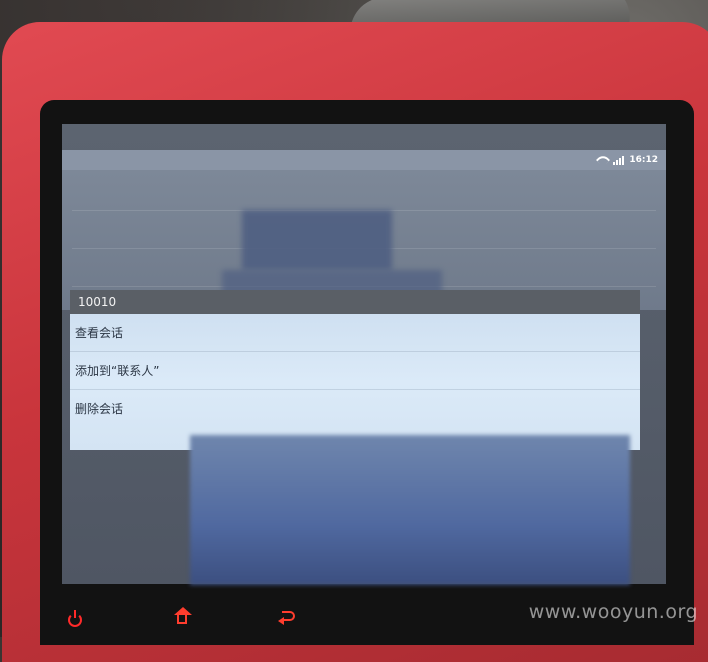 The height and width of the screenshot is (662, 708). I want to click on watermark: www.wooyun.org, so click(613, 612).